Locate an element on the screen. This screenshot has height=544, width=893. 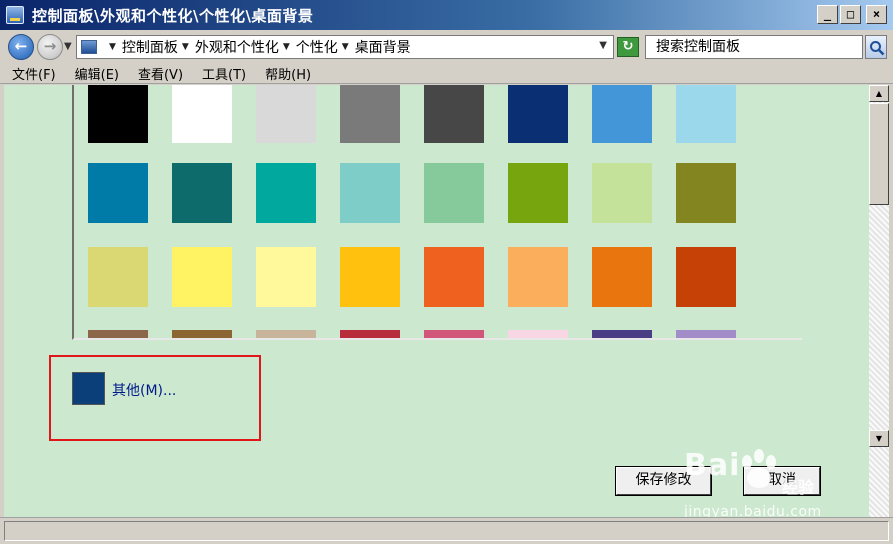
address-dropdown-icon: ▼ is located at coordinates (603, 45).